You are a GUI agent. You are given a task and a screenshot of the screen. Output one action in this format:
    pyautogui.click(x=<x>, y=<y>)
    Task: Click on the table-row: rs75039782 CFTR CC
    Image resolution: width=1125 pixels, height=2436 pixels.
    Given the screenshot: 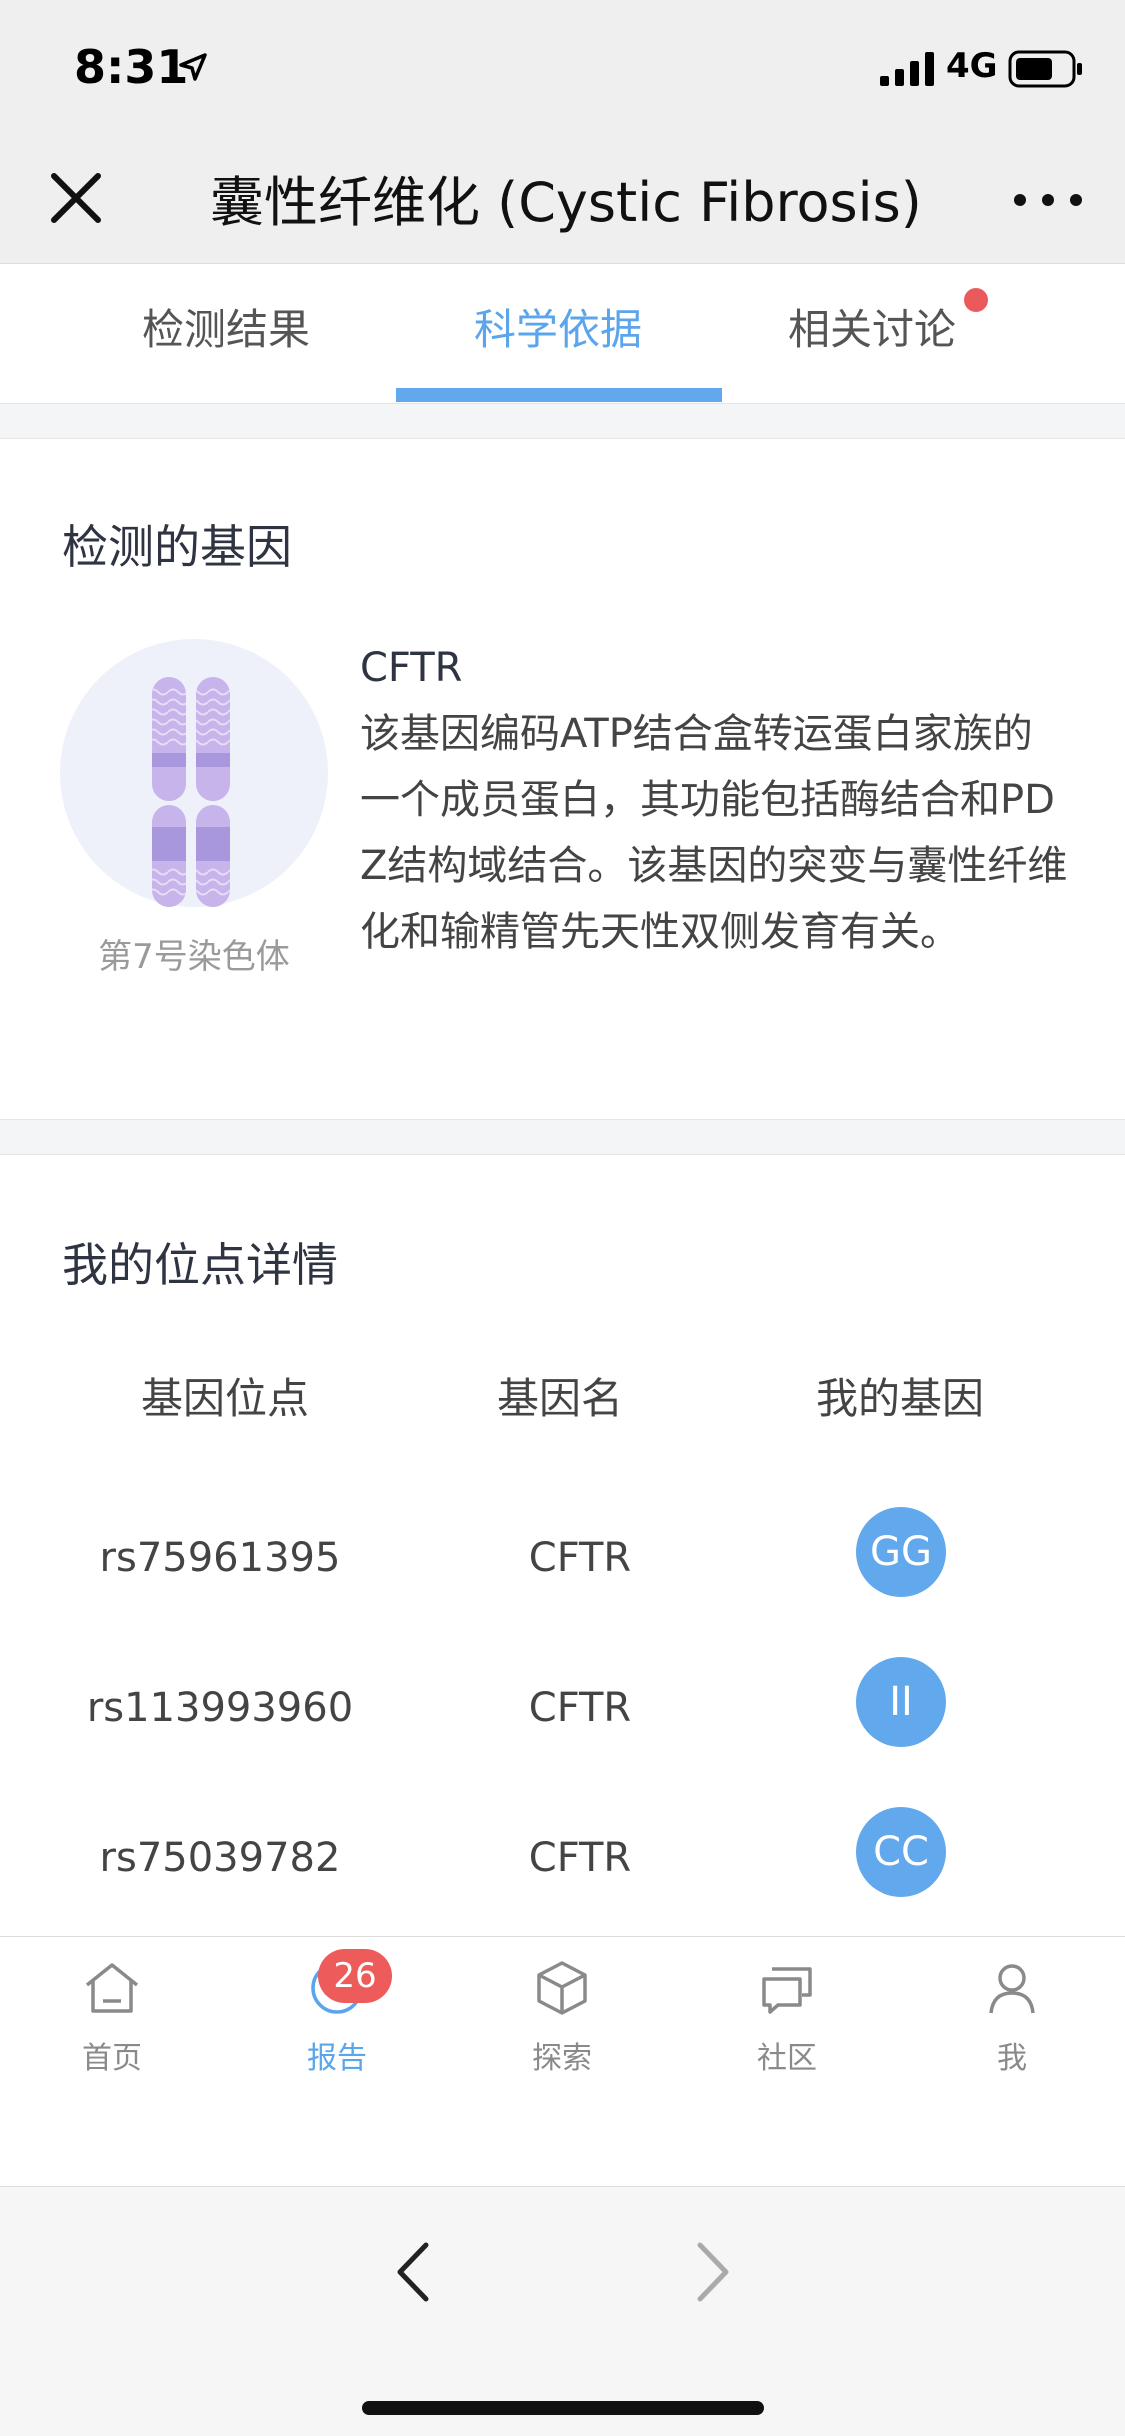 What is the action you would take?
    pyautogui.click(x=562, y=1864)
    